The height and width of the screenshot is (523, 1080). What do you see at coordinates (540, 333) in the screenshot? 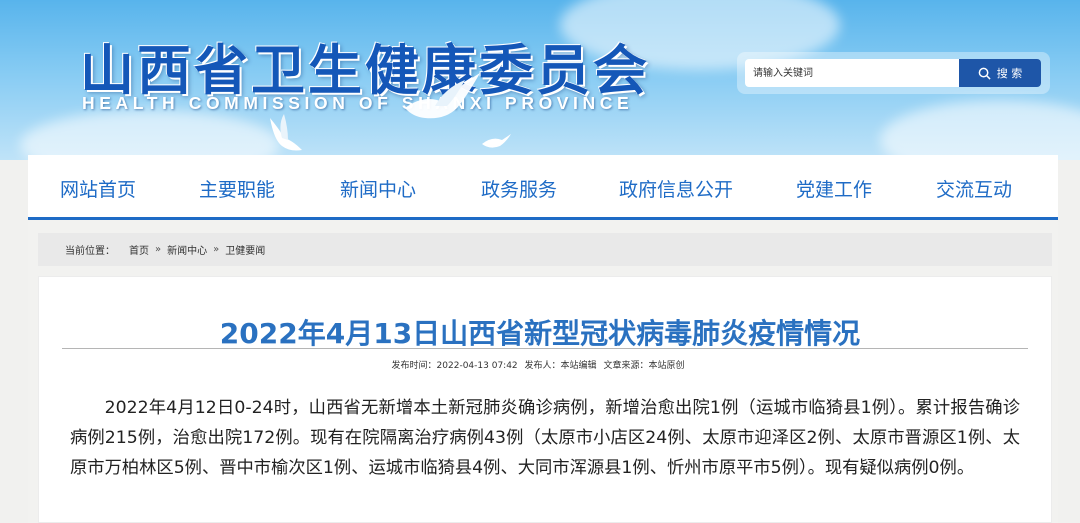
I see `article-title: 2022年4月13日山西省新型冠状病毒肺炎疫情情况` at bounding box center [540, 333].